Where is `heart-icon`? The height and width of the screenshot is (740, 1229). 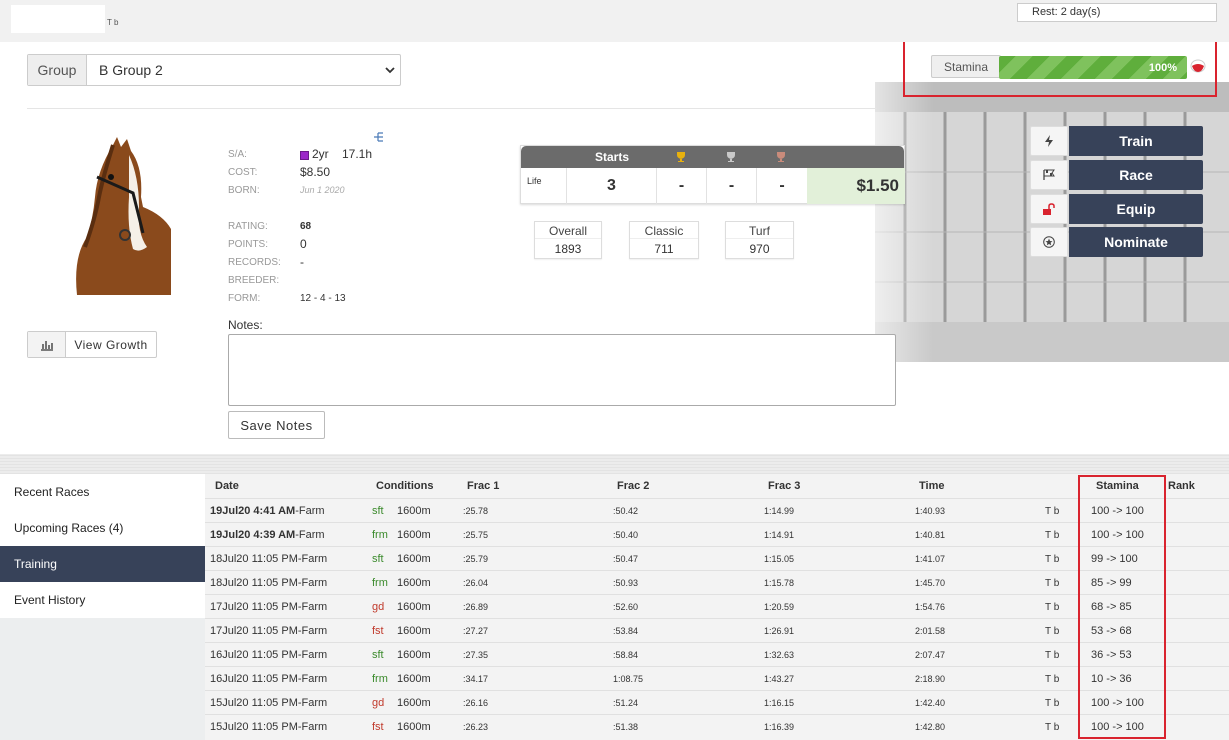
heart-icon is located at coordinates (1198, 66).